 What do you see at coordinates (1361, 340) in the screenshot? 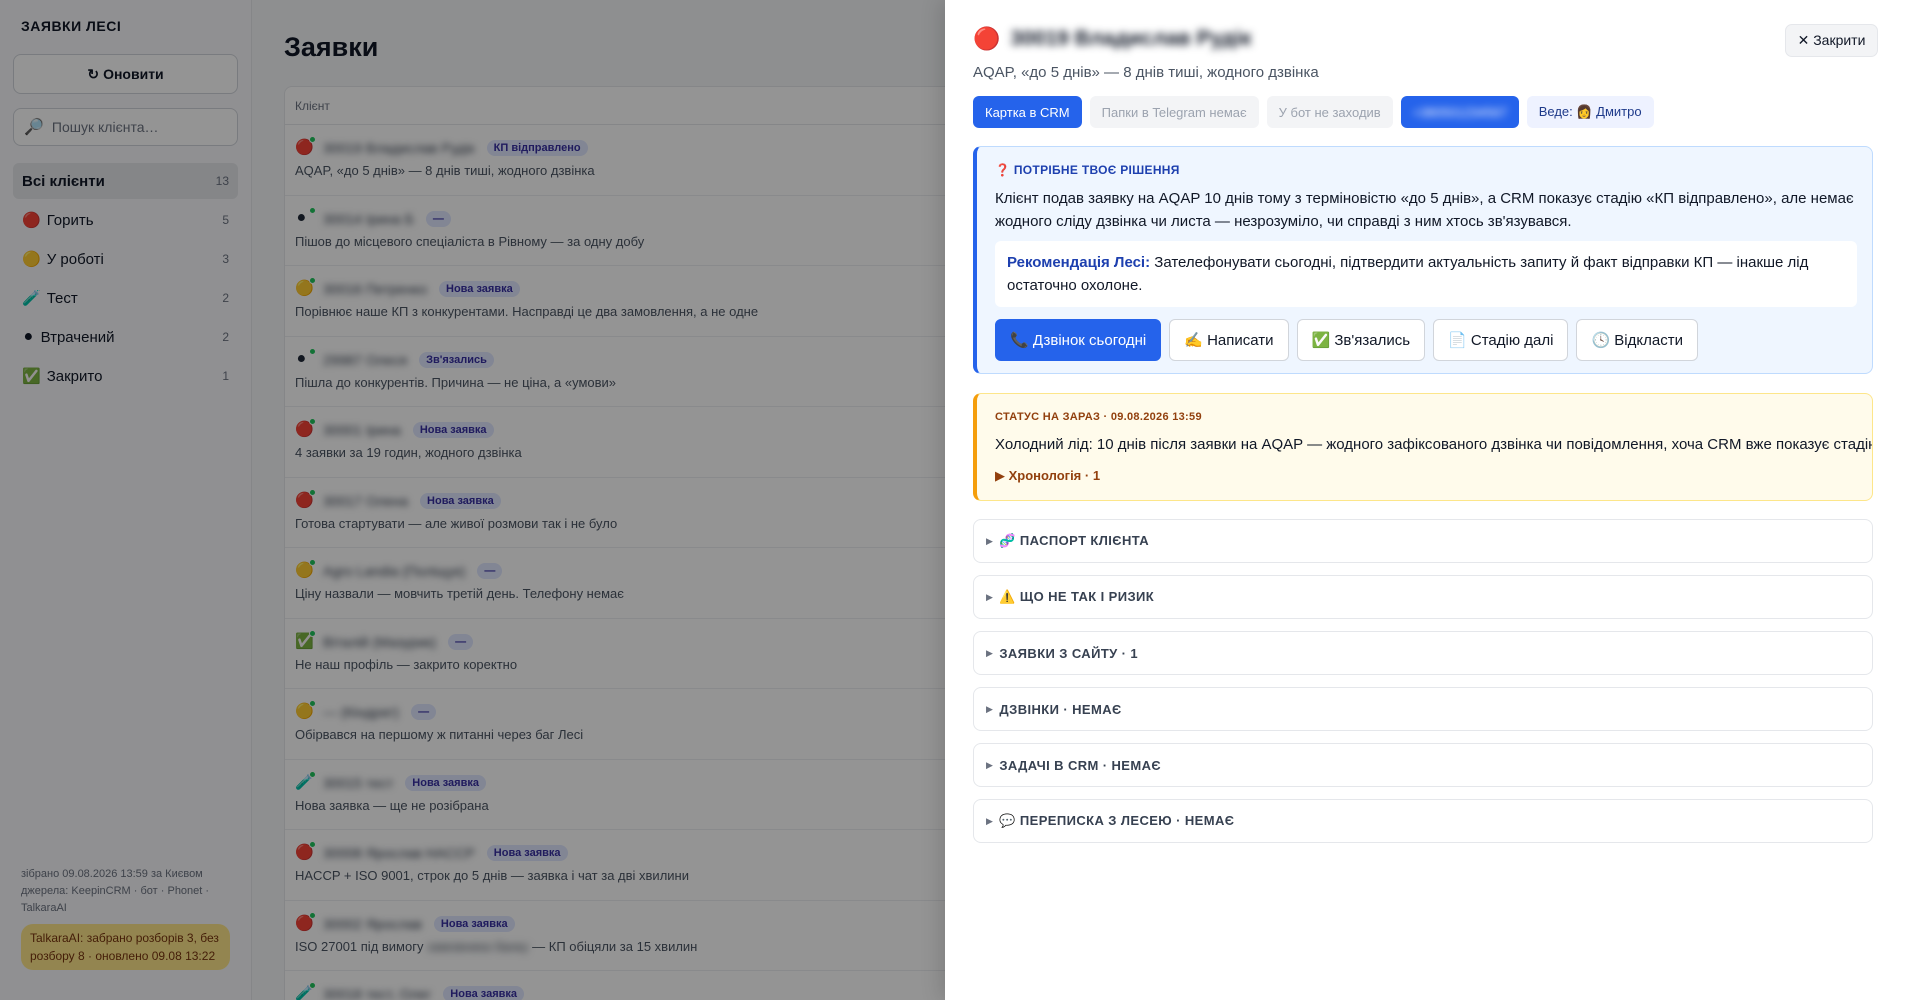
I see `contacted-button: ✅ Зв'язались` at bounding box center [1361, 340].